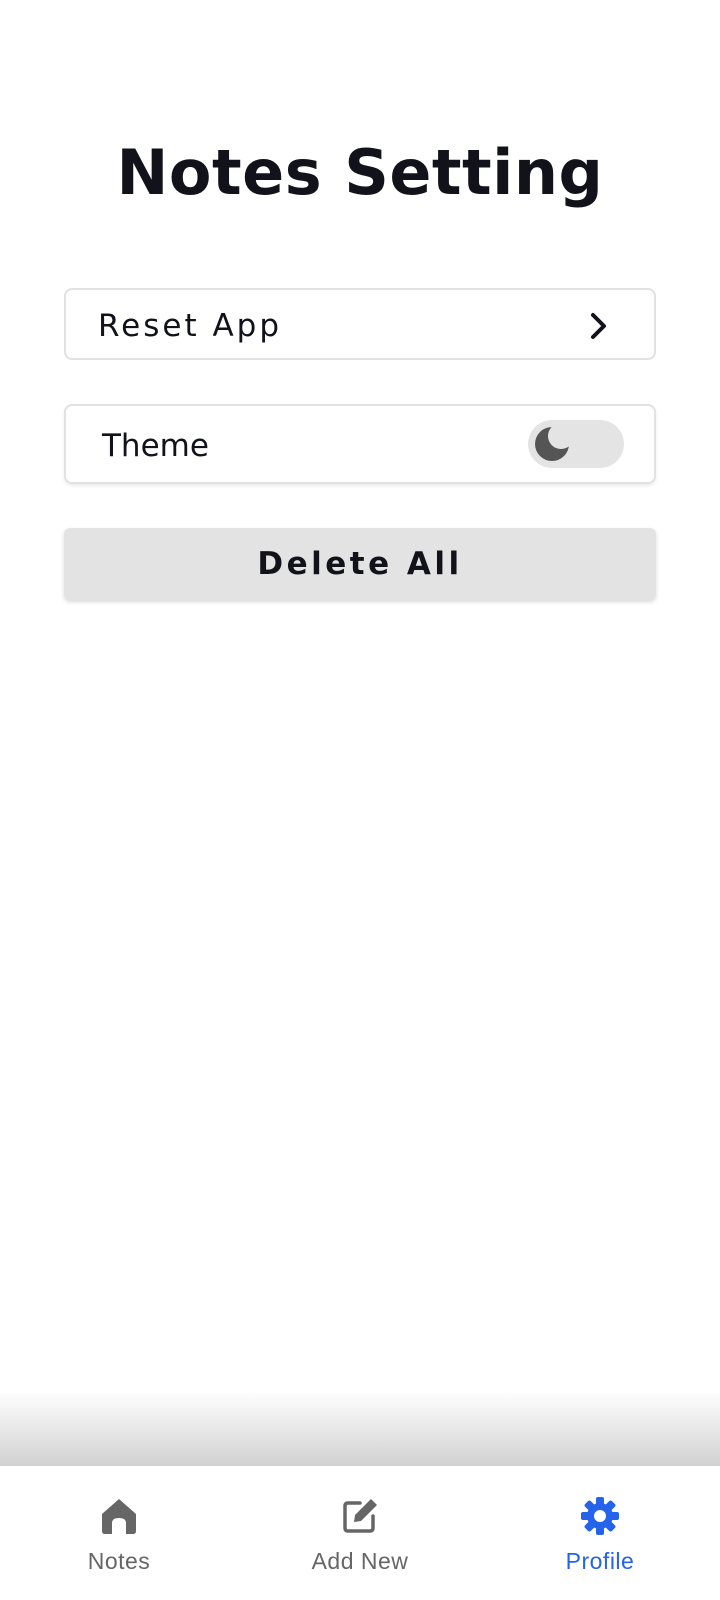 The image size is (720, 1600). Describe the element at coordinates (360, 564) in the screenshot. I see `delete-all-button: Delete All` at that location.